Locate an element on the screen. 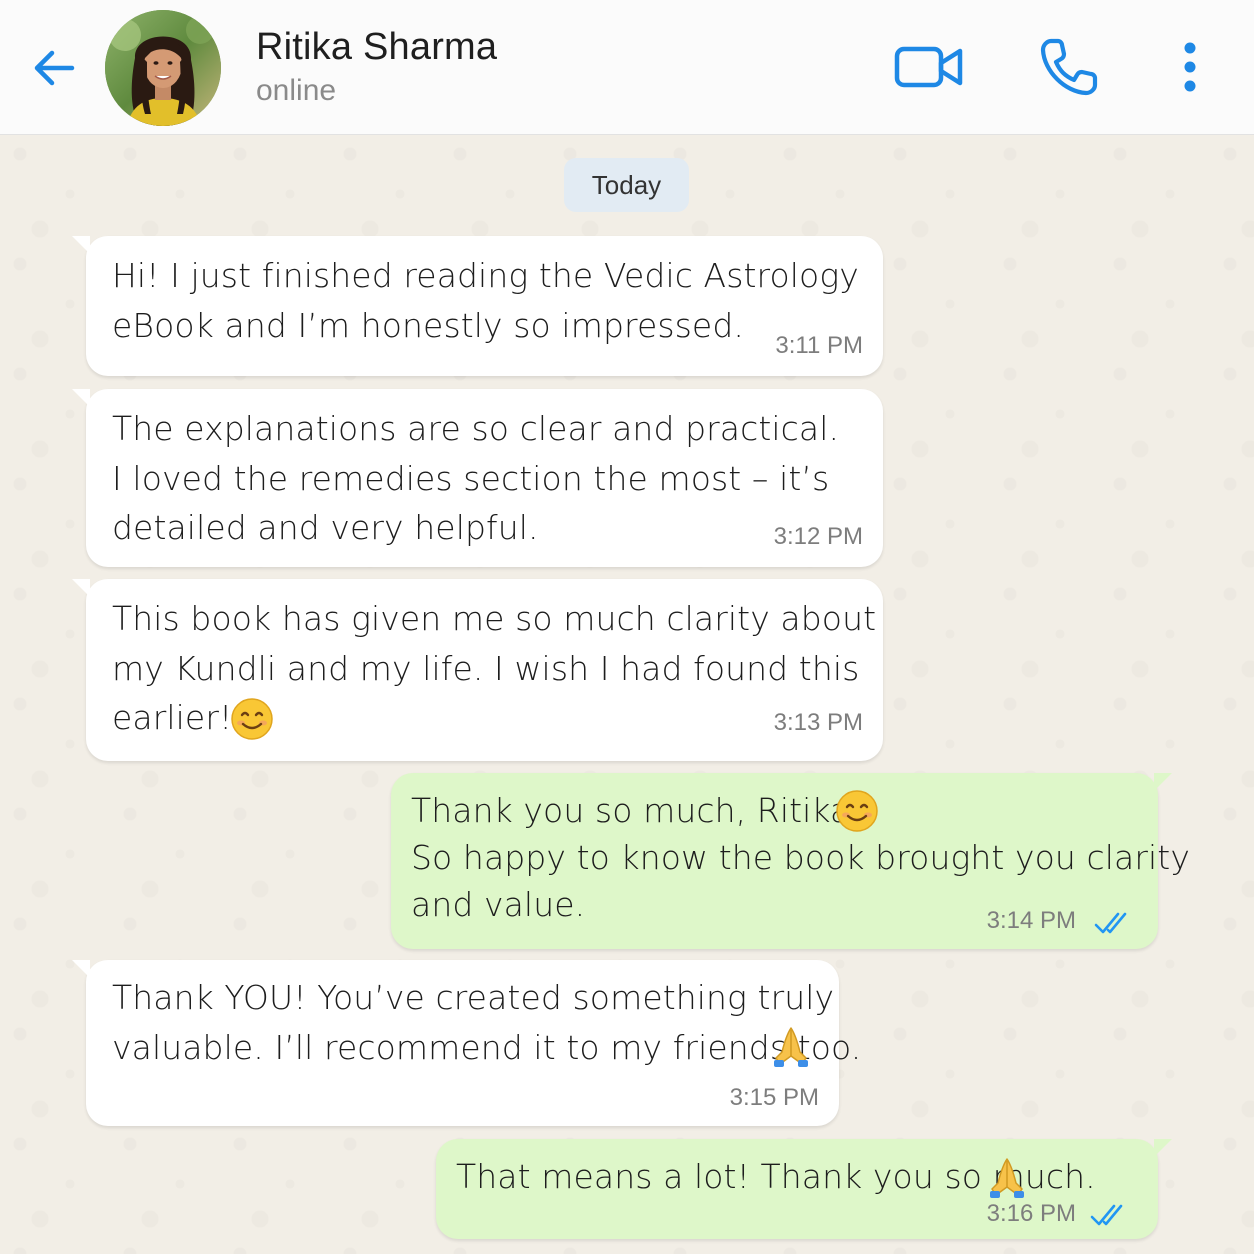 The width and height of the screenshot is (1254, 1254). contact-photo is located at coordinates (163, 68).